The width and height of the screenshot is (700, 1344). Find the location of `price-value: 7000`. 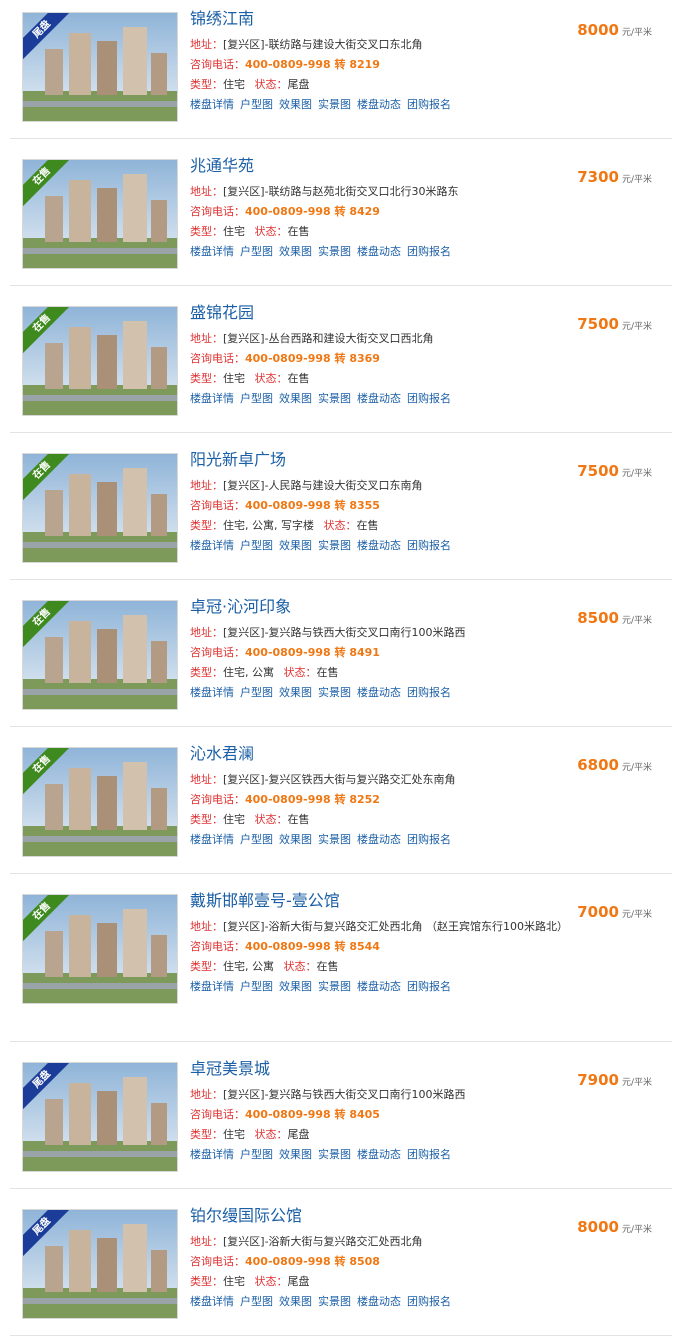

price-value: 7000 is located at coordinates (598, 912).